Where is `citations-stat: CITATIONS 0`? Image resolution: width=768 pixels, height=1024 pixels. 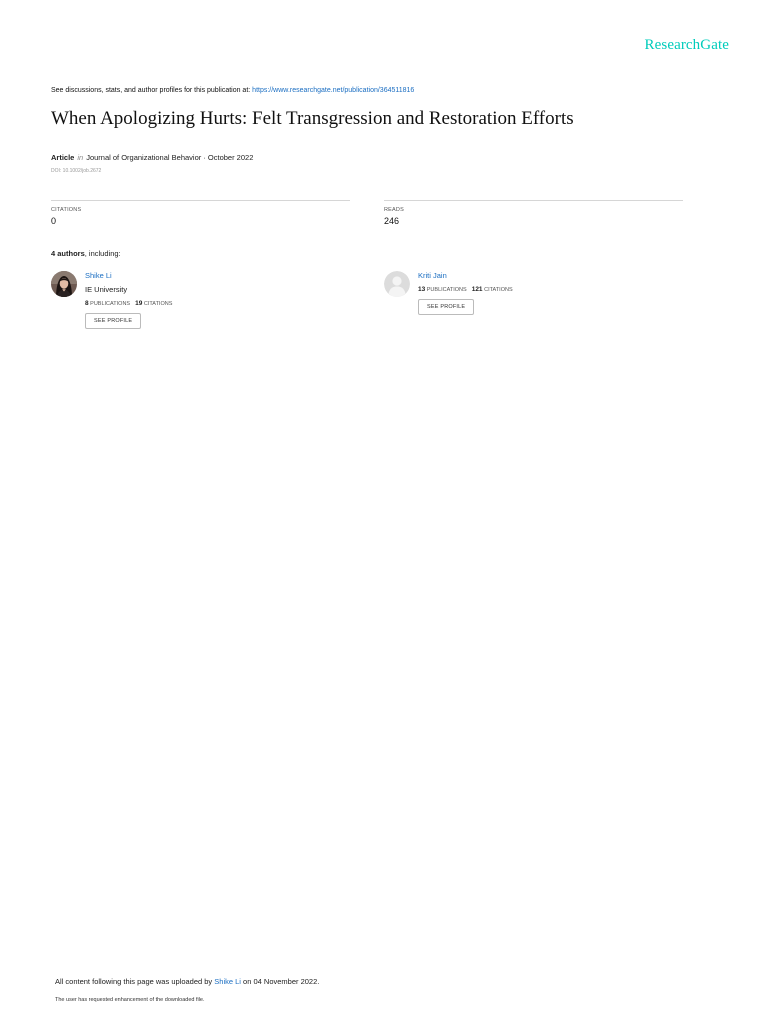
citations-stat: CITATIONS 0 is located at coordinates (200, 213).